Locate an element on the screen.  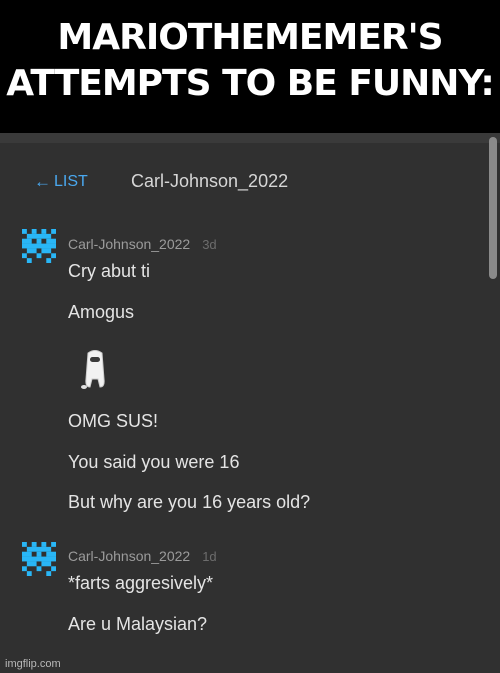
thread-header: ← LIST Carl-Johnson_2022 is located at coordinates (240, 183).